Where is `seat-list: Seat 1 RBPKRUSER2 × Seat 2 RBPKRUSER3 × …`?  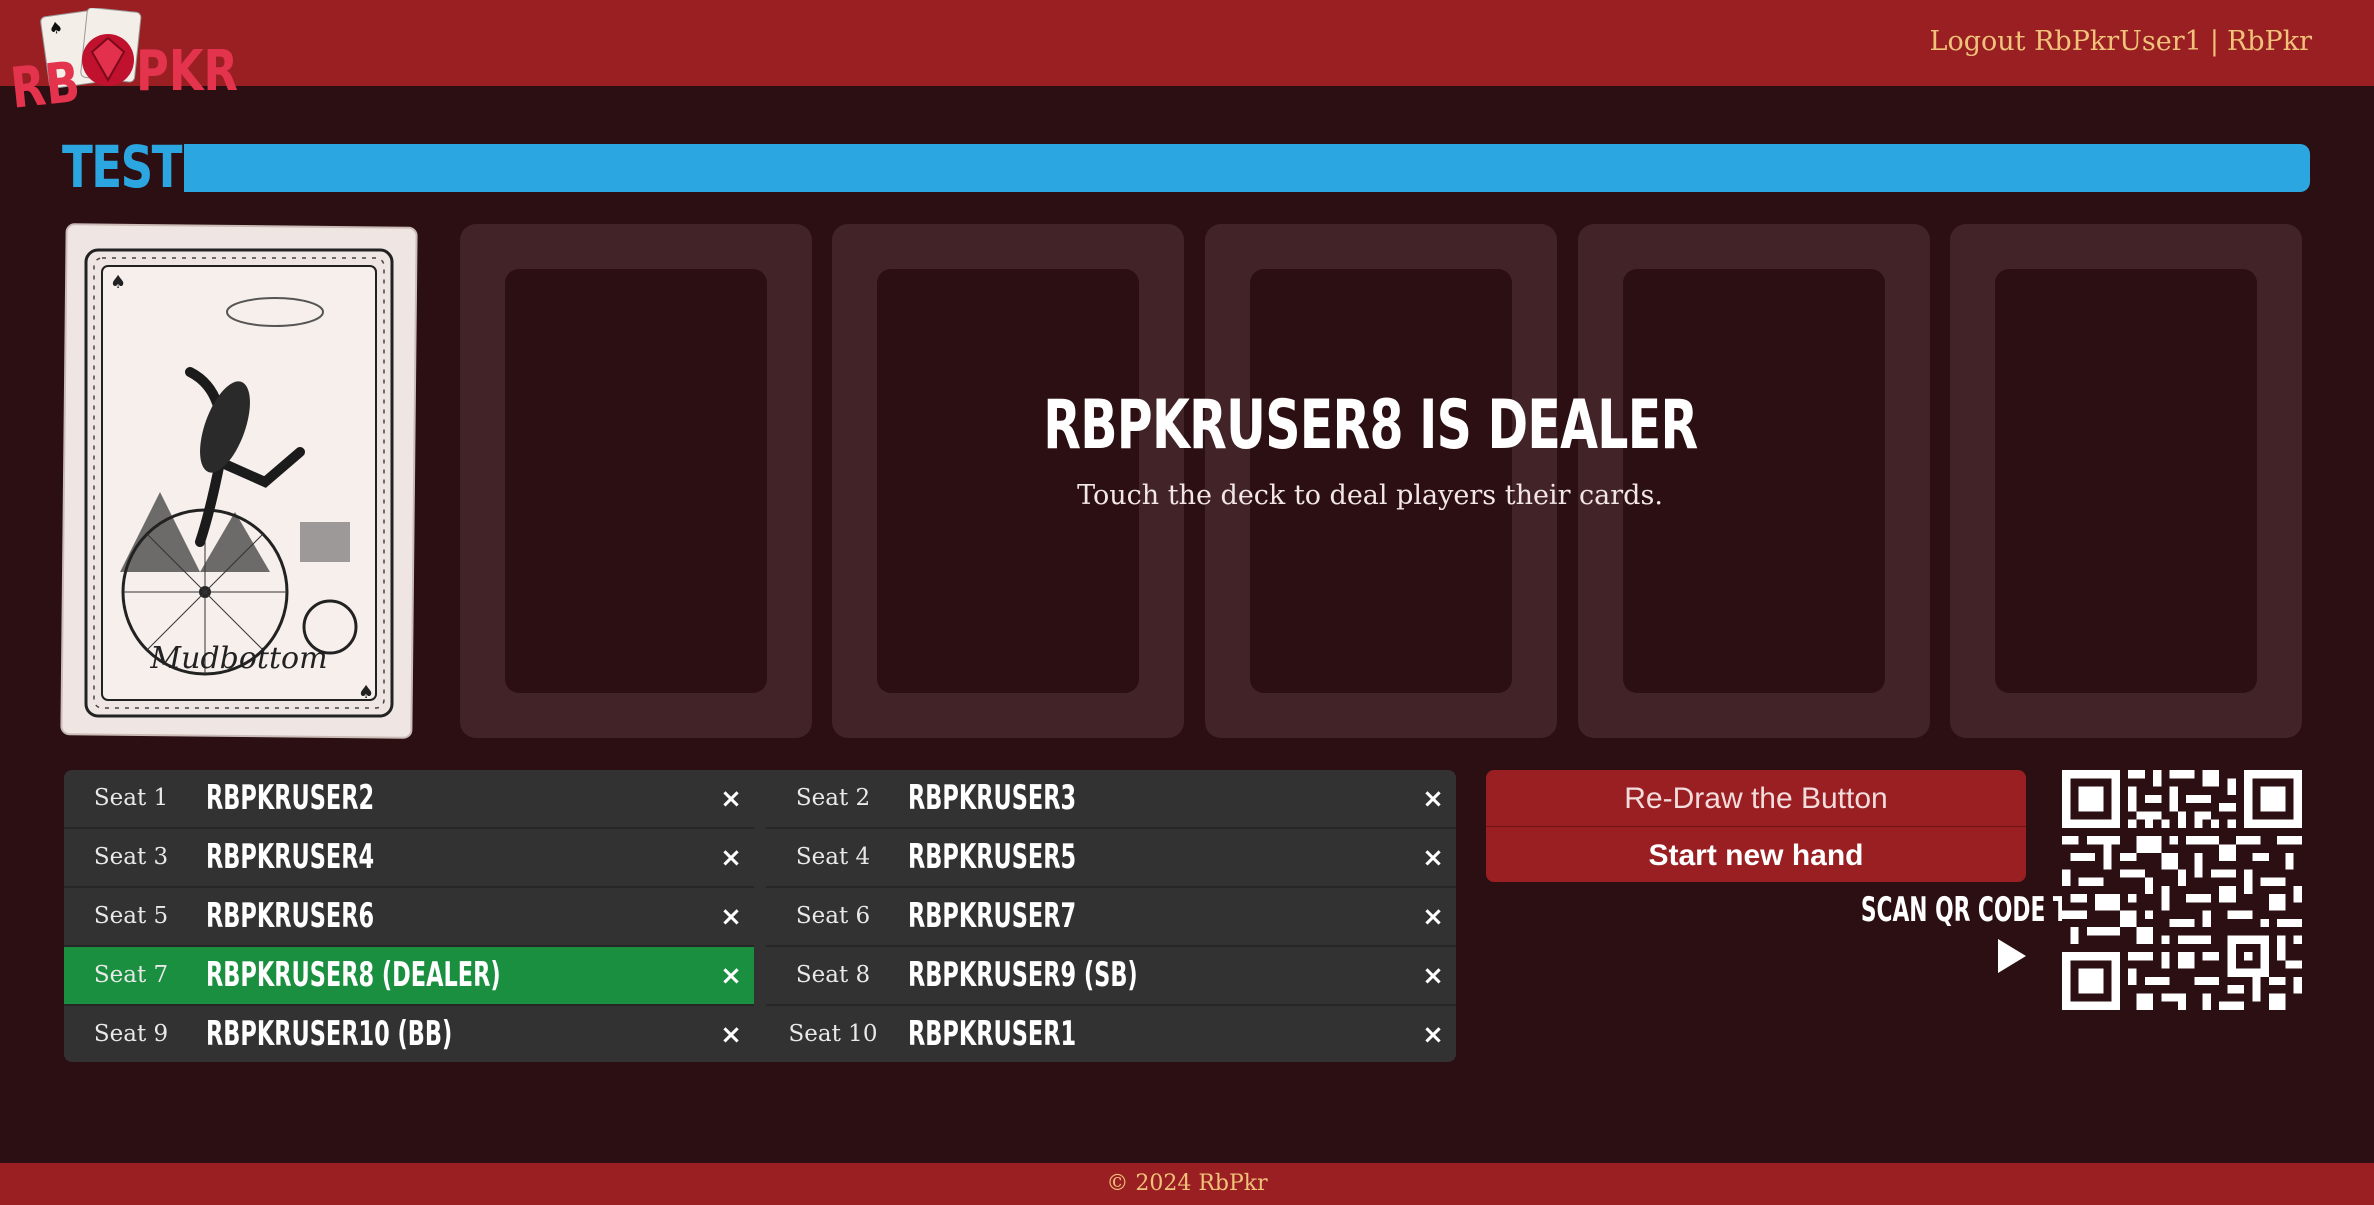 seat-list: Seat 1 RBPKRUSER2 × Seat 2 RBPKRUSER3 × … is located at coordinates (760, 916).